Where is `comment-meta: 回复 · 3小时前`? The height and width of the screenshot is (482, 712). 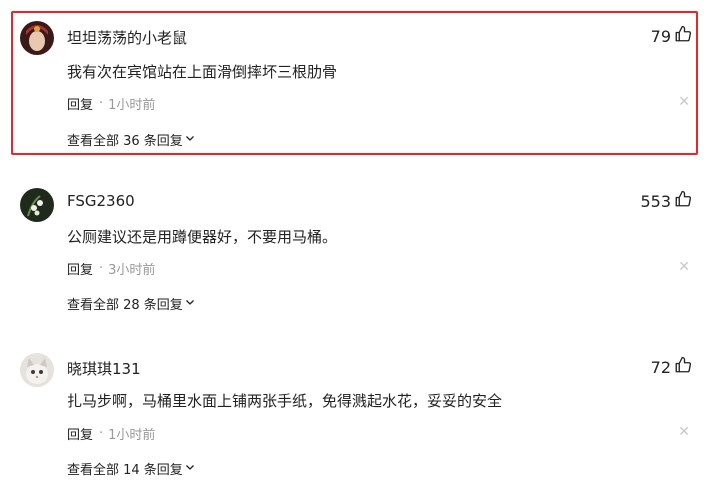 comment-meta: 回复 · 3小时前 is located at coordinates (111, 268).